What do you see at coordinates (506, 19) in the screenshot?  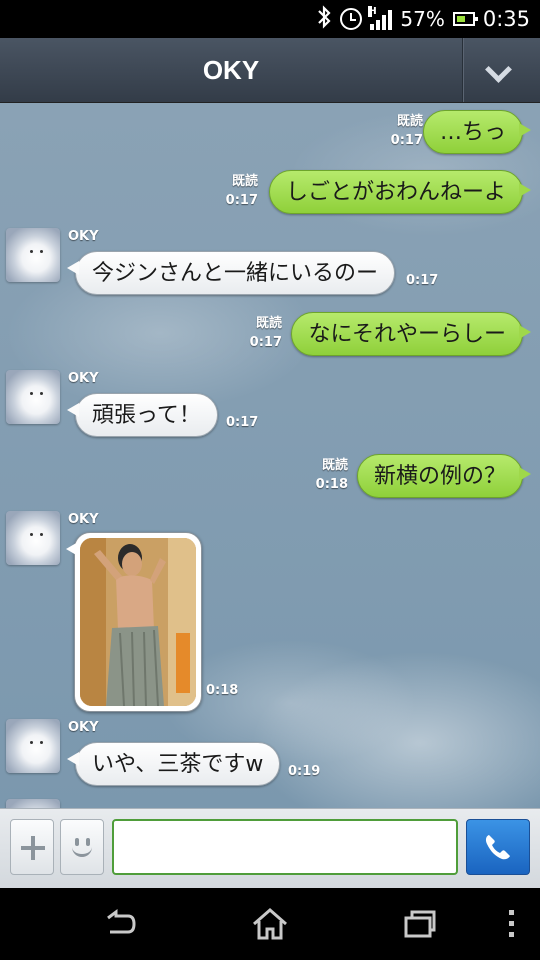 I see `clock: 0:35` at bounding box center [506, 19].